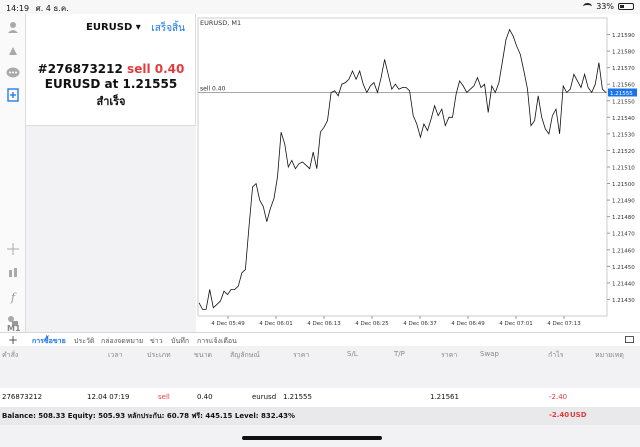 This screenshot has height=447, width=640. What do you see at coordinates (81, 84) in the screenshot?
I see `pair-at-label: EURUSD at` at bounding box center [81, 84].